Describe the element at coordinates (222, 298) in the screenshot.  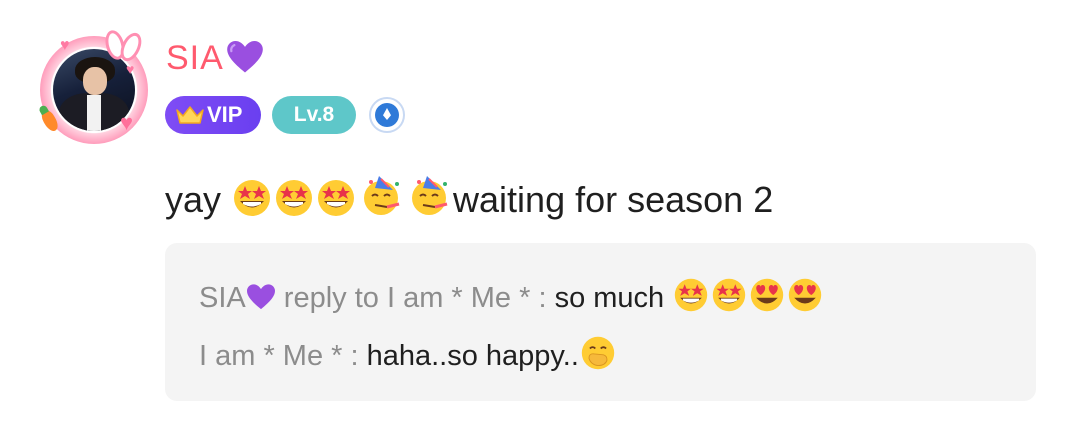
I see `reply-author: SIA` at that location.